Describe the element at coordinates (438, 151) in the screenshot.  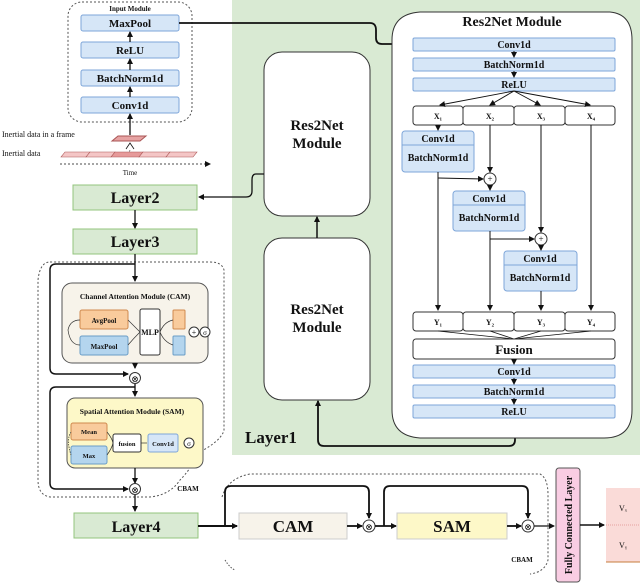
I see `branch1-conv-bn: Conv1d BatchNorm1d` at that location.